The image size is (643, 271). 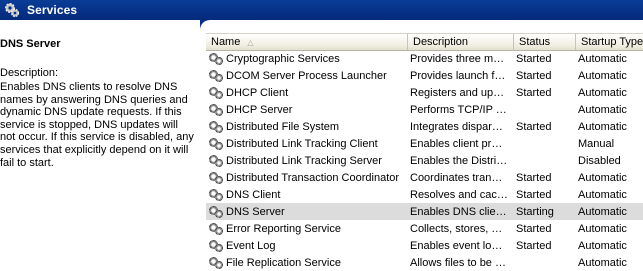 What do you see at coordinates (609, 42) in the screenshot?
I see `column-header-startup-type: Startup Type` at bounding box center [609, 42].